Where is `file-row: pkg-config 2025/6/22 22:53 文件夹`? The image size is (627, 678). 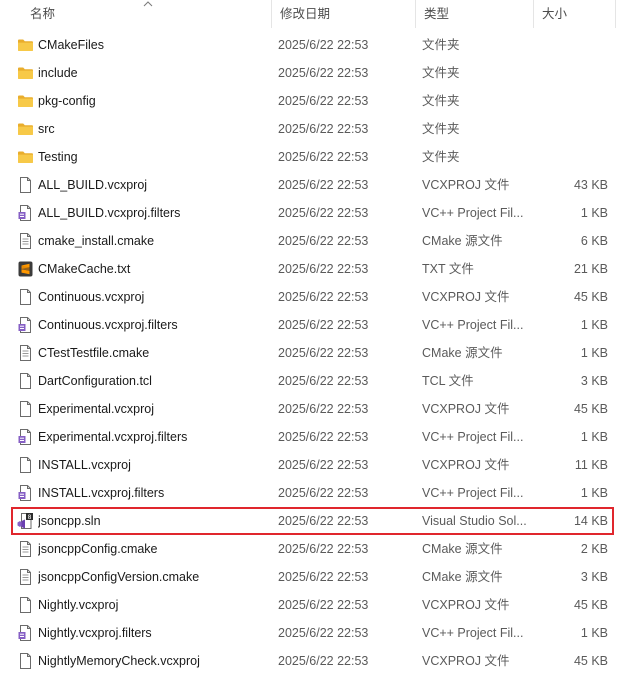
file-row: pkg-config 2025/6/22 22:53 文件夹 is located at coordinates (313, 101).